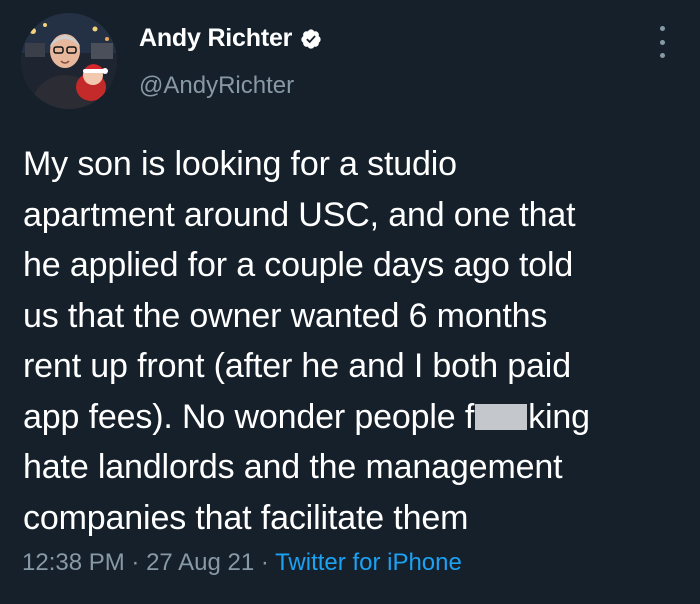 The height and width of the screenshot is (604, 700). I want to click on author-name-row: Andy Richter, so click(230, 38).